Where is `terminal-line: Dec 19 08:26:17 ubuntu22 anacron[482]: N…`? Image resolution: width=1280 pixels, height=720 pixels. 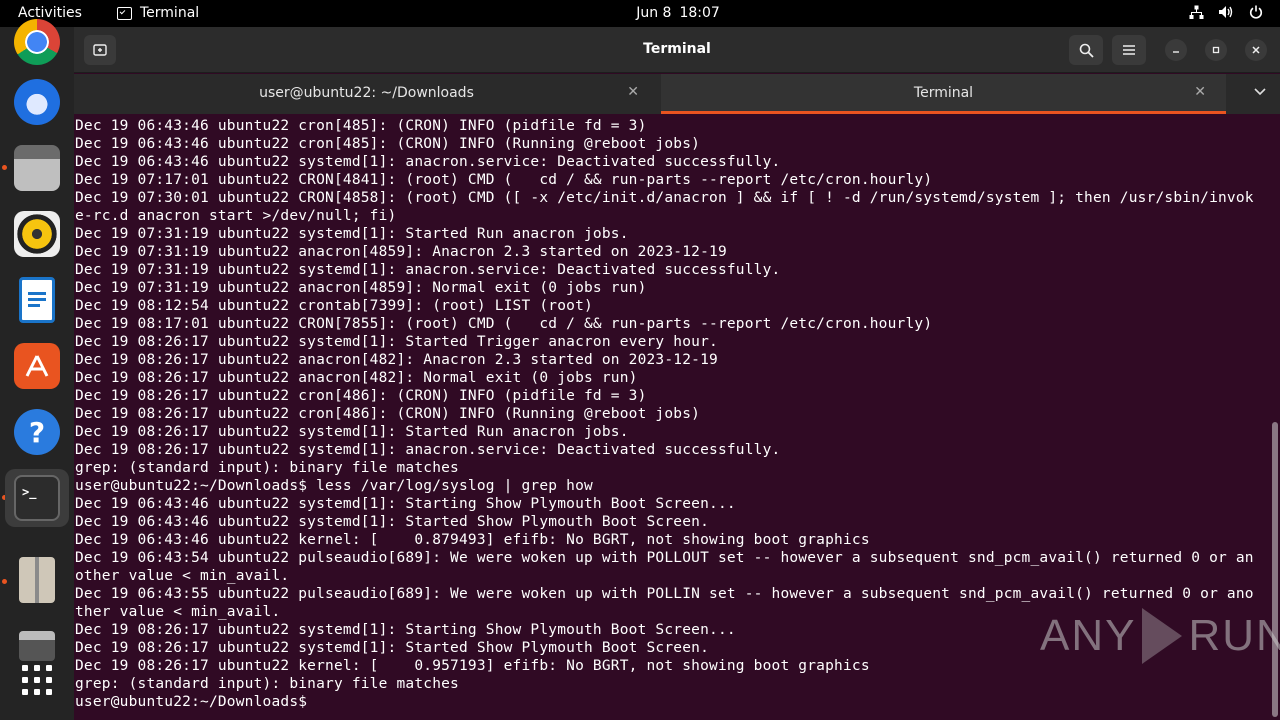 terminal-line: Dec 19 08:26:17 ubuntu22 anacron[482]: N… is located at coordinates (356, 378).